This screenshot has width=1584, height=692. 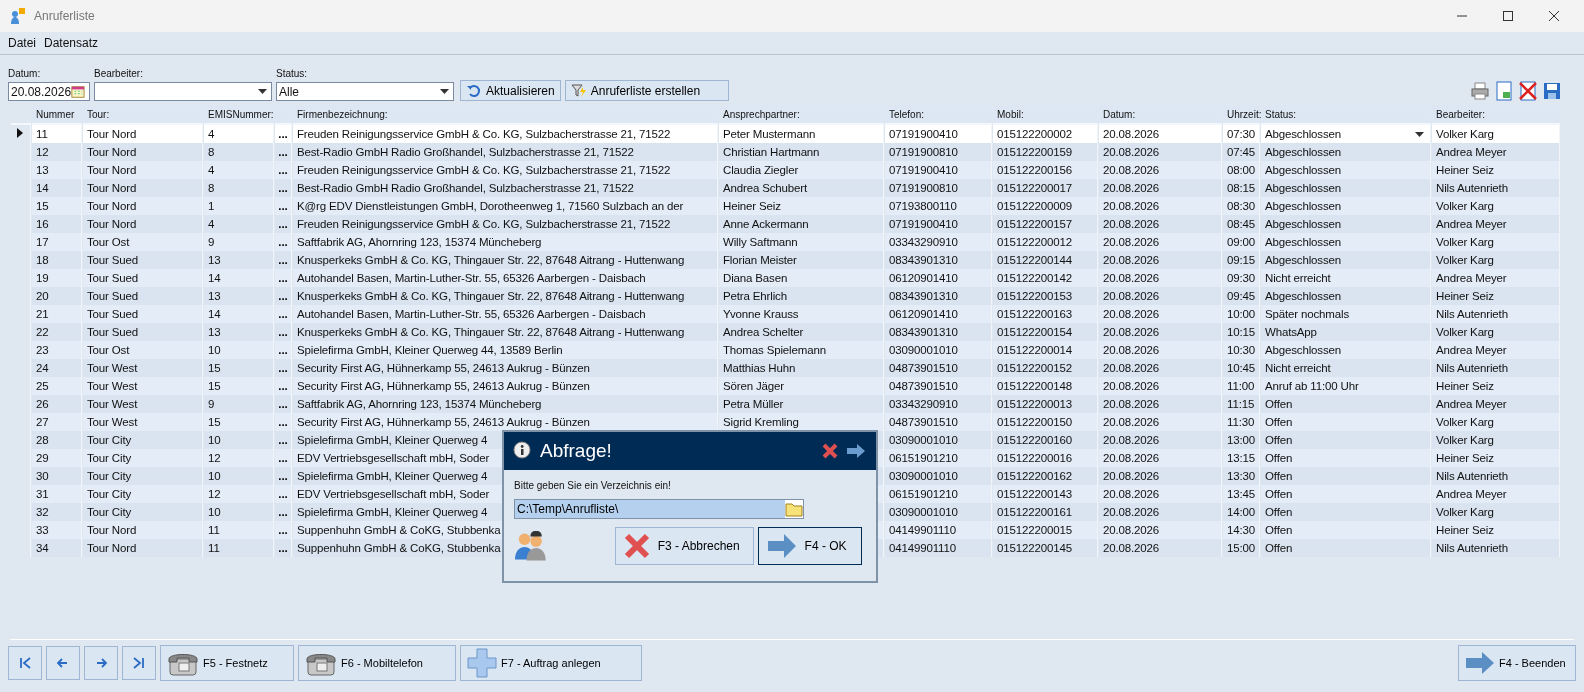 What do you see at coordinates (1241, 422) in the screenshot?
I see `table-cell: 11:30` at bounding box center [1241, 422].